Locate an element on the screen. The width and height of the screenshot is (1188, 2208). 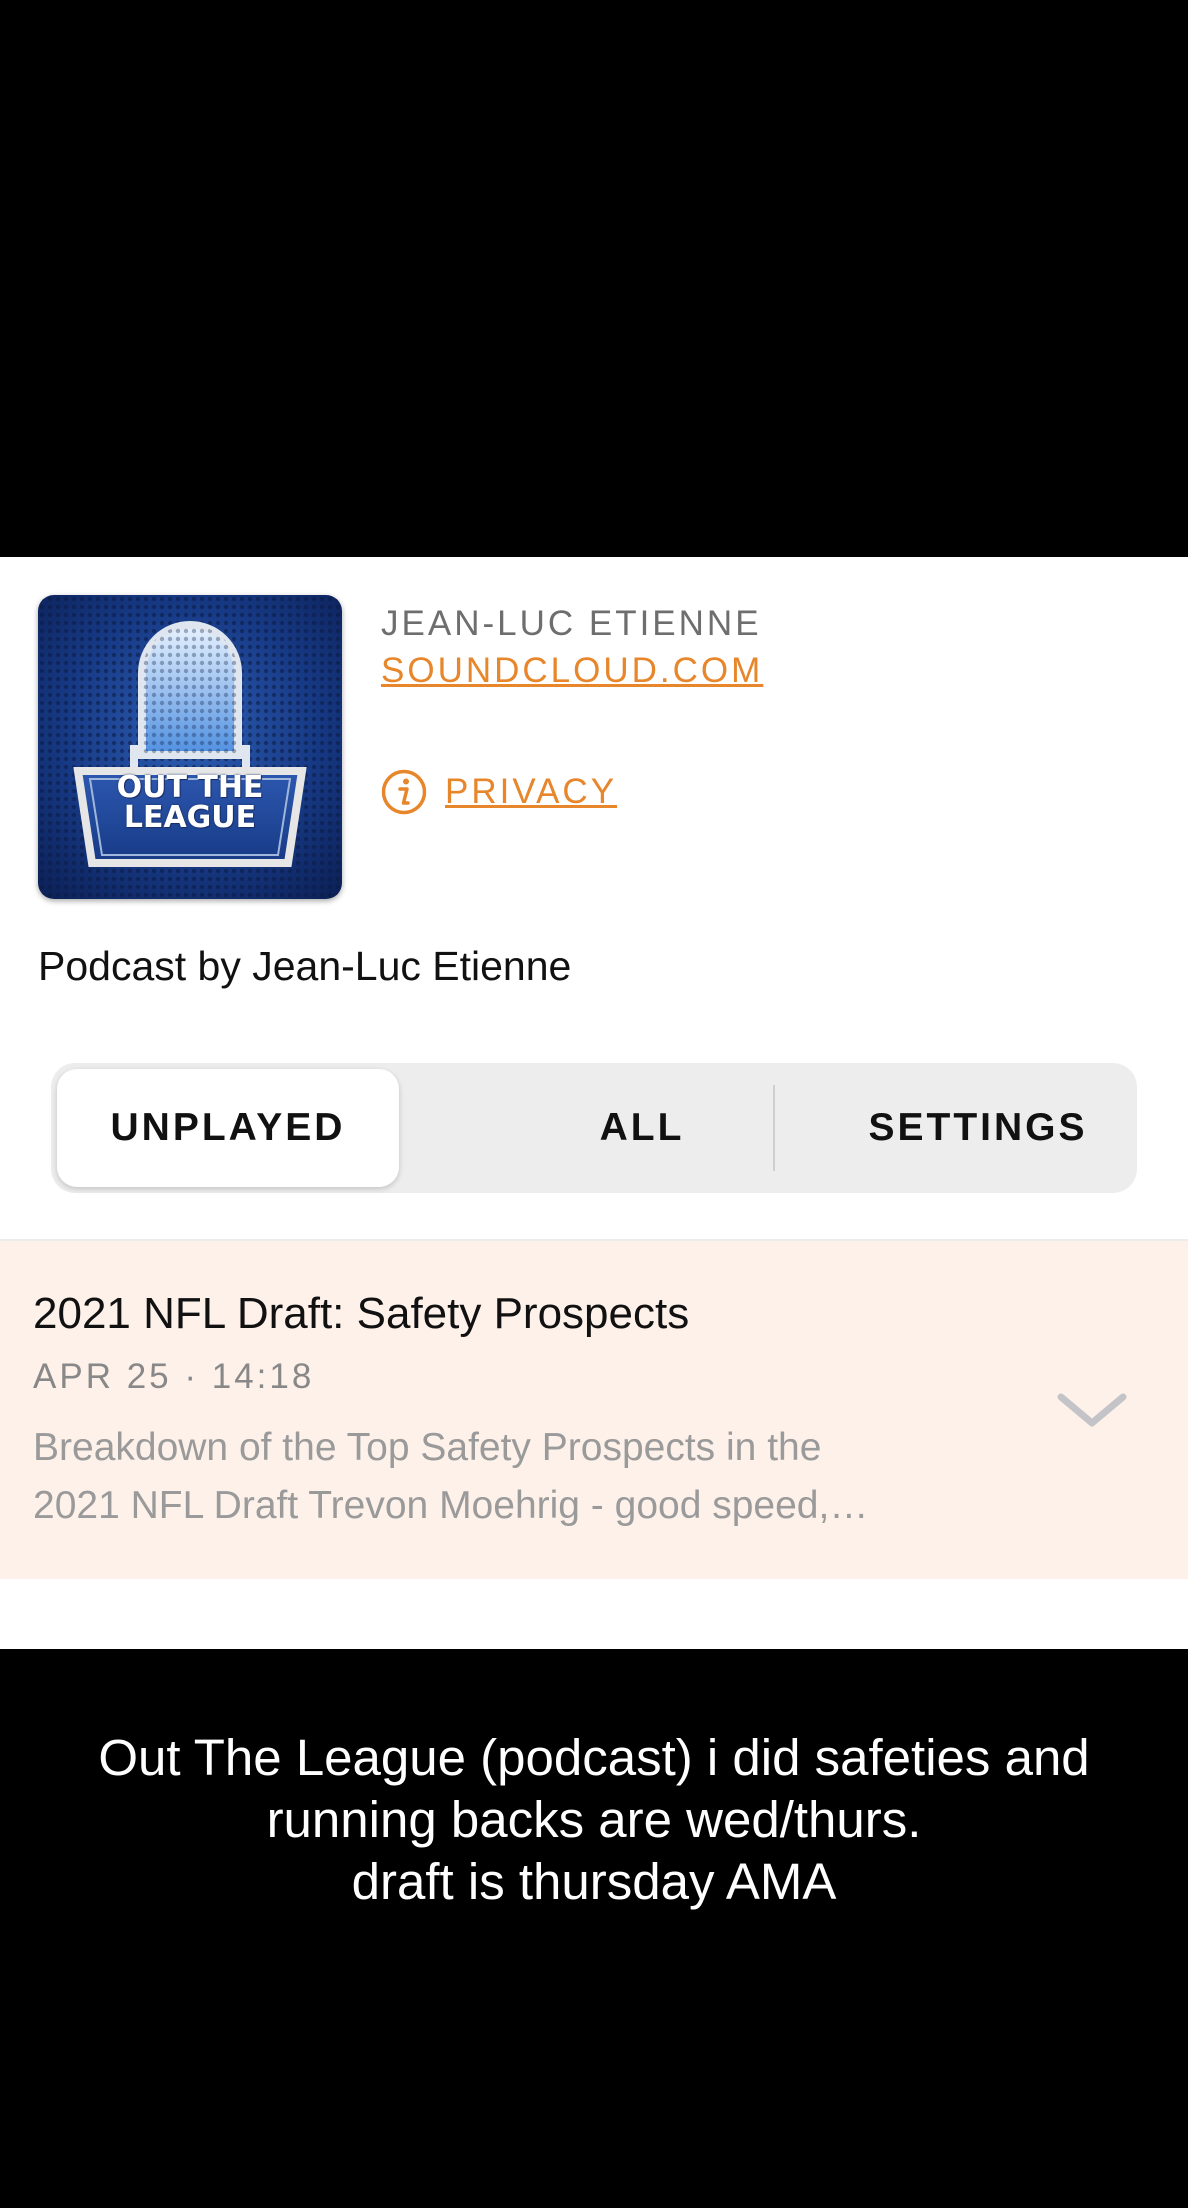
tab-all: ALL is located at coordinates (642, 1128).